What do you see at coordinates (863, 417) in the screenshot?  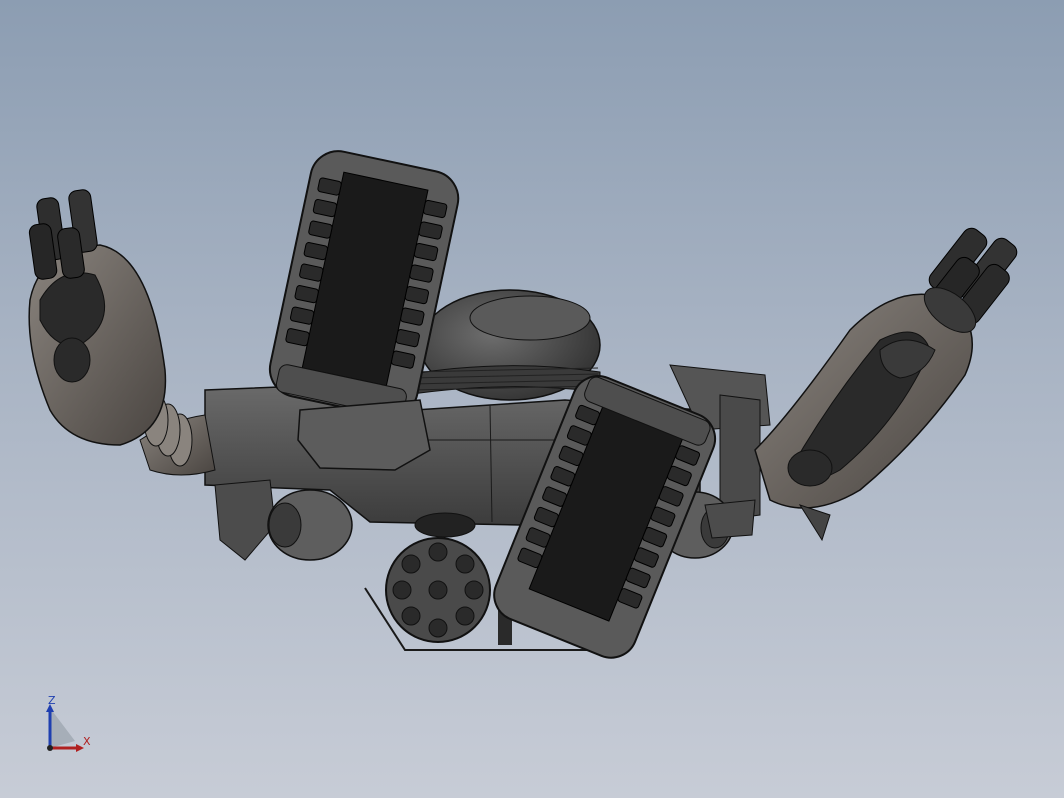 I see `right-arm` at bounding box center [863, 417].